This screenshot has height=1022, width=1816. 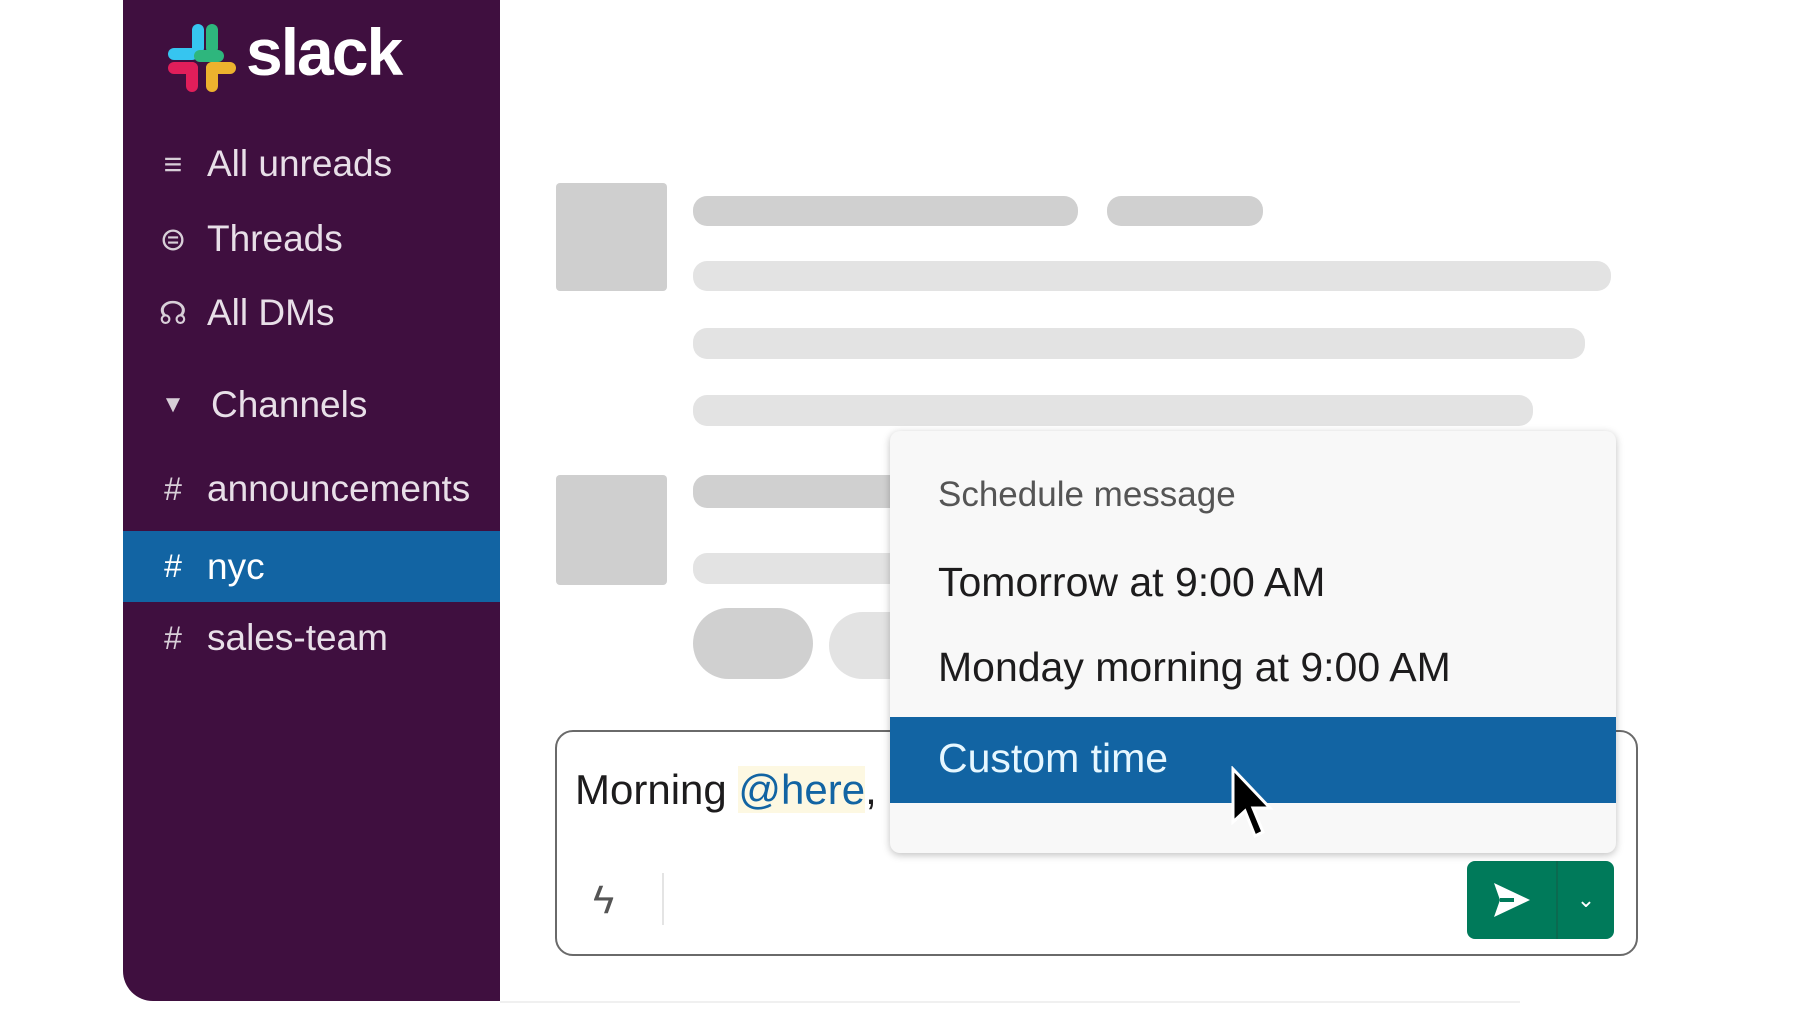 What do you see at coordinates (311, 405) in the screenshot?
I see `channels-header: ▼ Channels` at bounding box center [311, 405].